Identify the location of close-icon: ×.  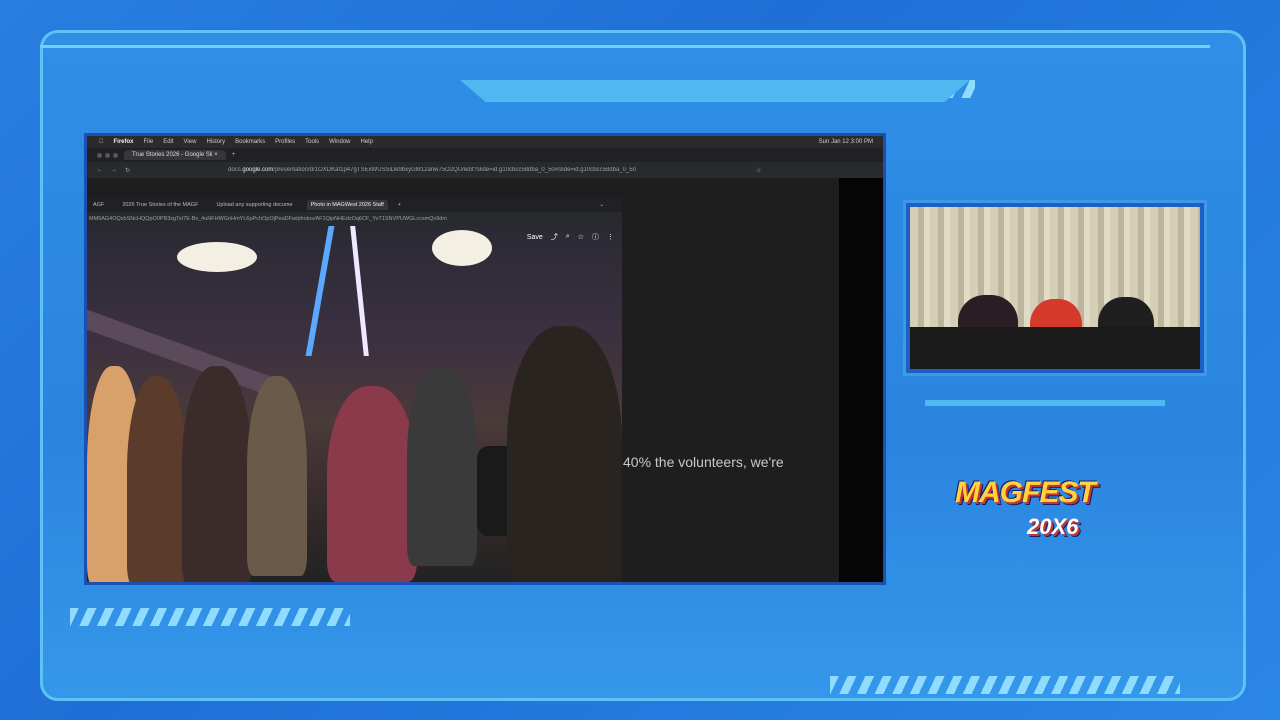
(216, 155).